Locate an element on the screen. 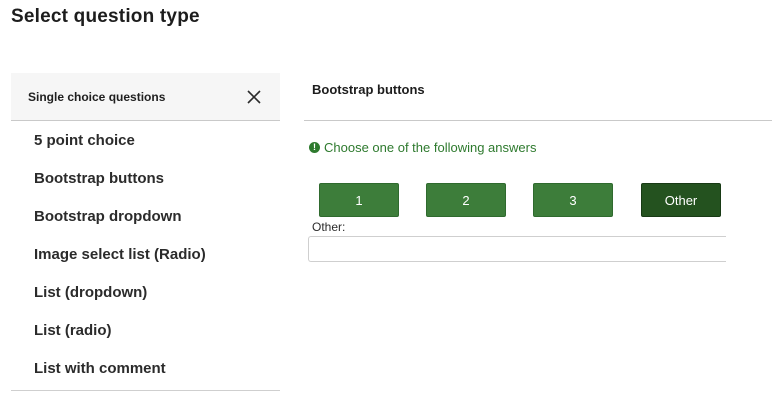  answer-hint: ! Choose one of the following answers is located at coordinates (422, 147).